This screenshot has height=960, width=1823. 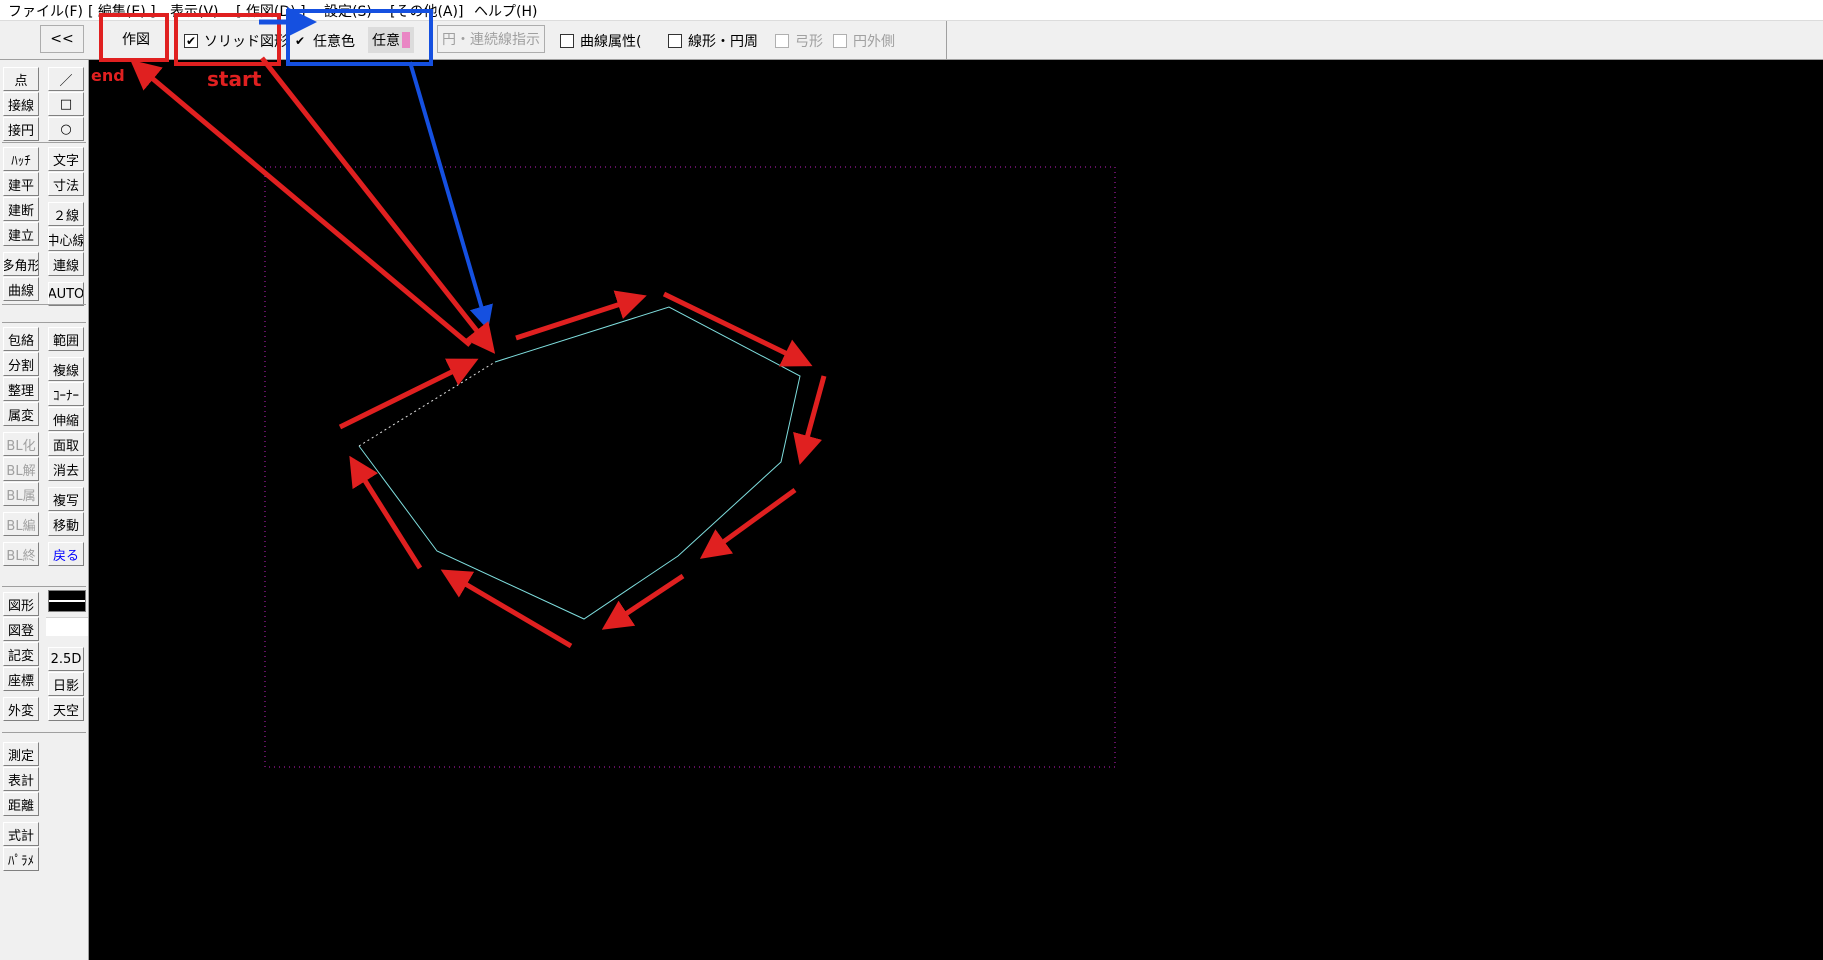 I want to click on tool-bl-make: BL化, so click(x=21, y=444).